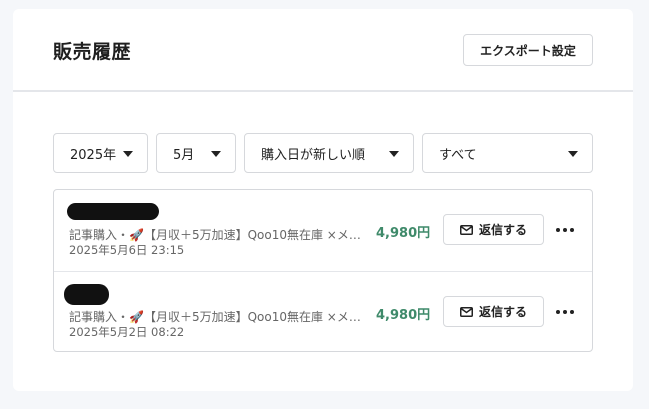 The width and height of the screenshot is (649, 409). I want to click on month-select: 5月, so click(196, 153).